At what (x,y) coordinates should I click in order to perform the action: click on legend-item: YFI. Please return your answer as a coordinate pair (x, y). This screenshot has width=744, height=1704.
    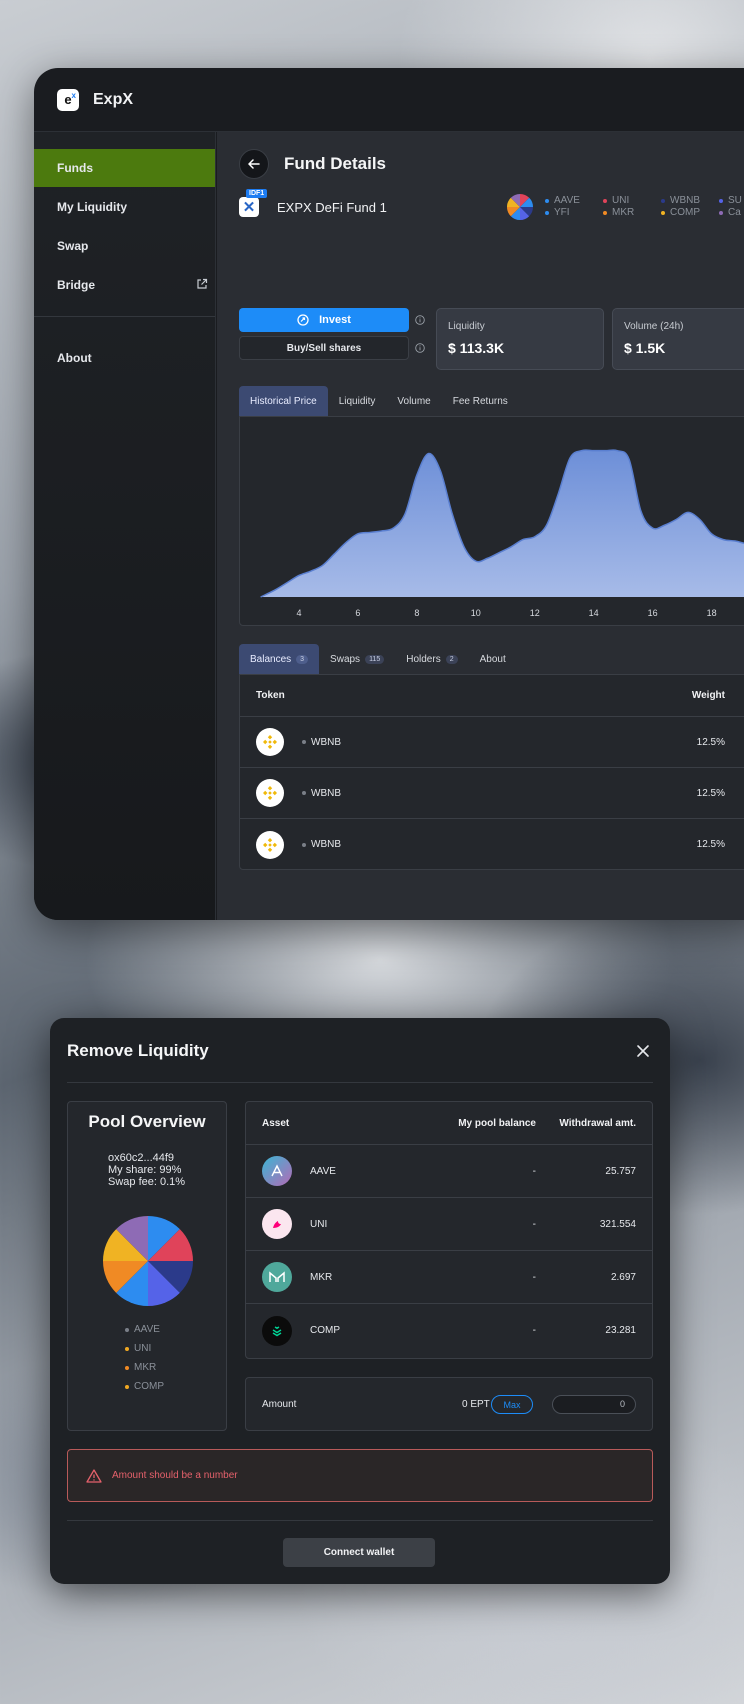
    Looking at the image, I should click on (574, 212).